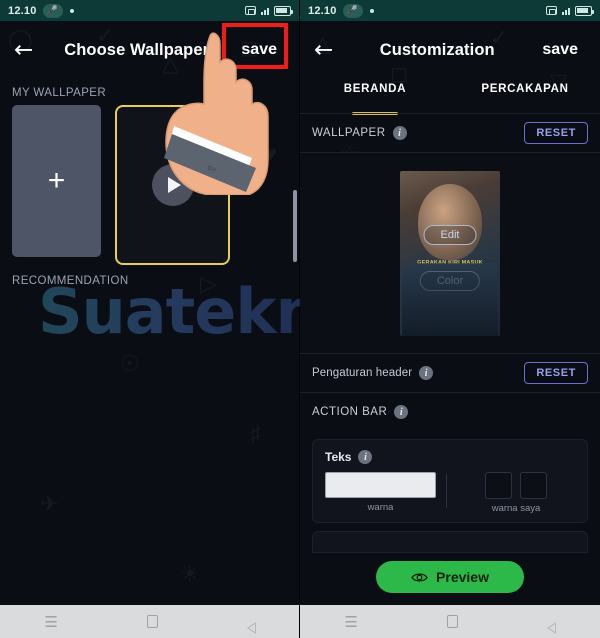  What do you see at coordinates (450, 542) in the screenshot?
I see `next-section-partial` at bounding box center [450, 542].